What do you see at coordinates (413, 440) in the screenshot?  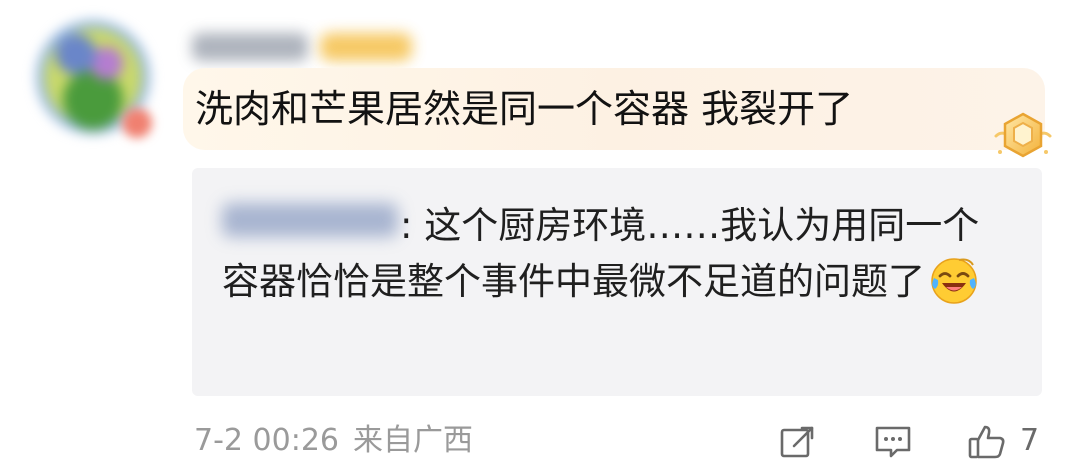 I see `comment-location: 来自广西` at bounding box center [413, 440].